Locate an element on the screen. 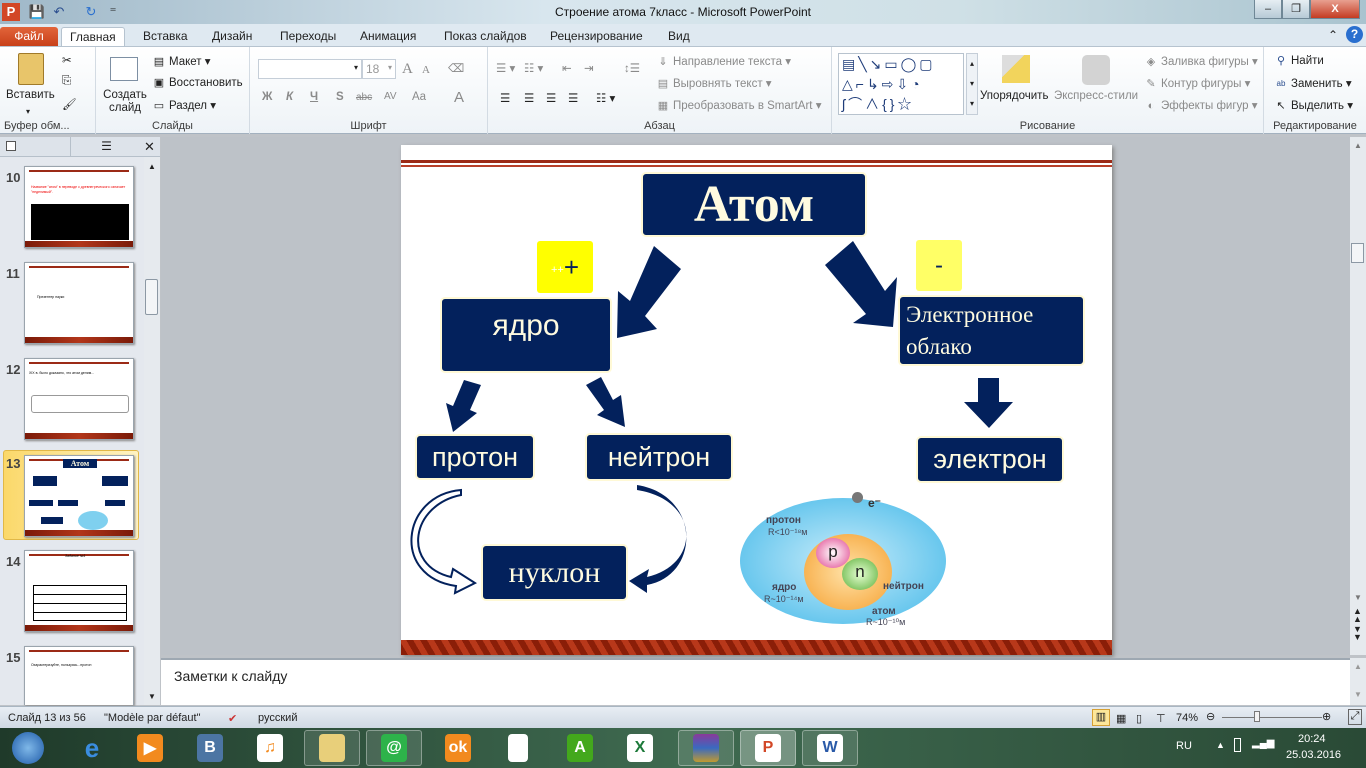 The image size is (1366, 768). nucleus-box: ядро is located at coordinates (526, 335).